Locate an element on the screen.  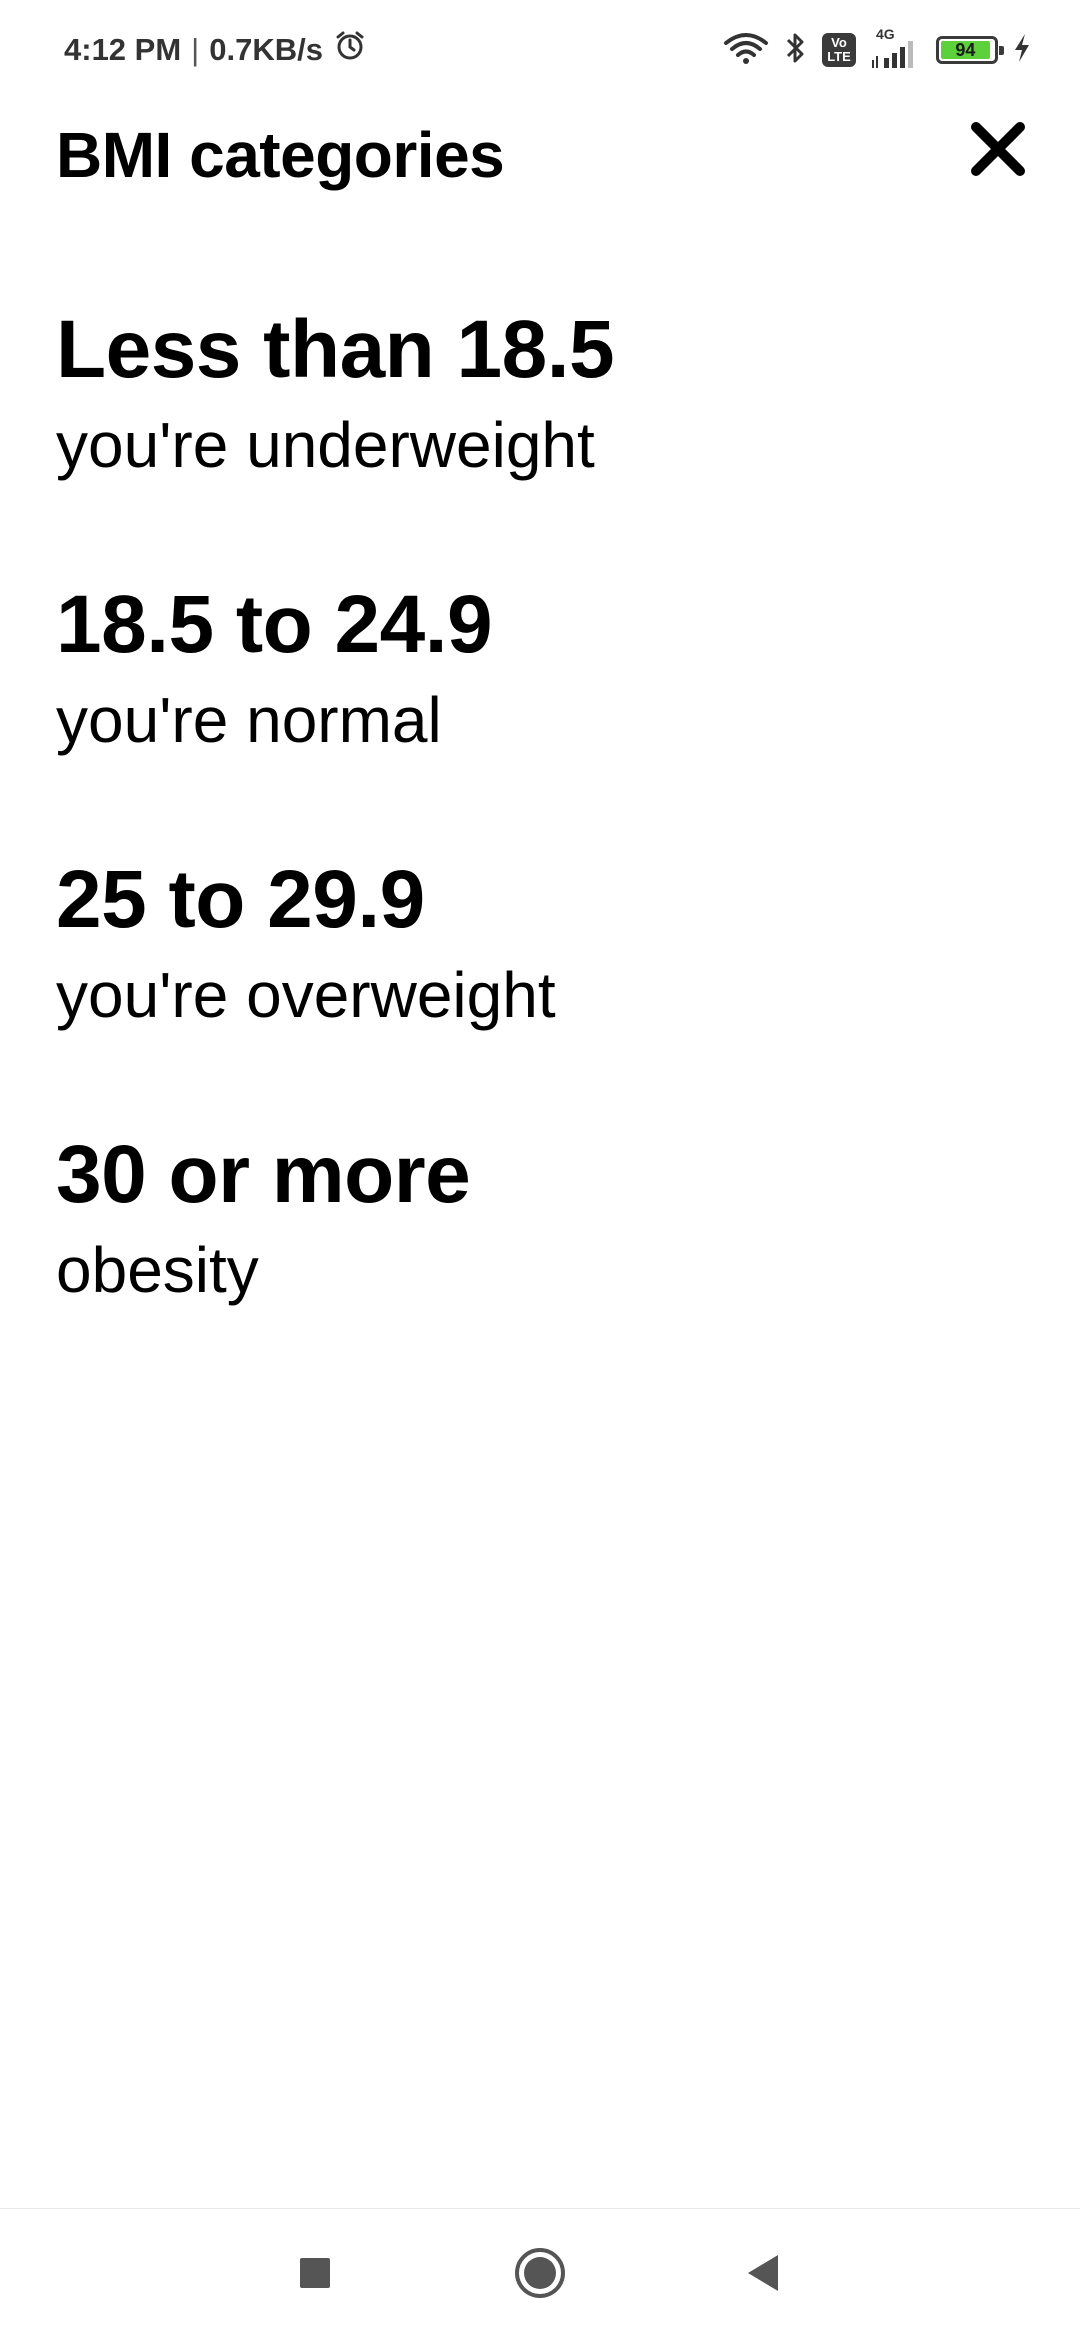
recents-button is located at coordinates (315, 2275).